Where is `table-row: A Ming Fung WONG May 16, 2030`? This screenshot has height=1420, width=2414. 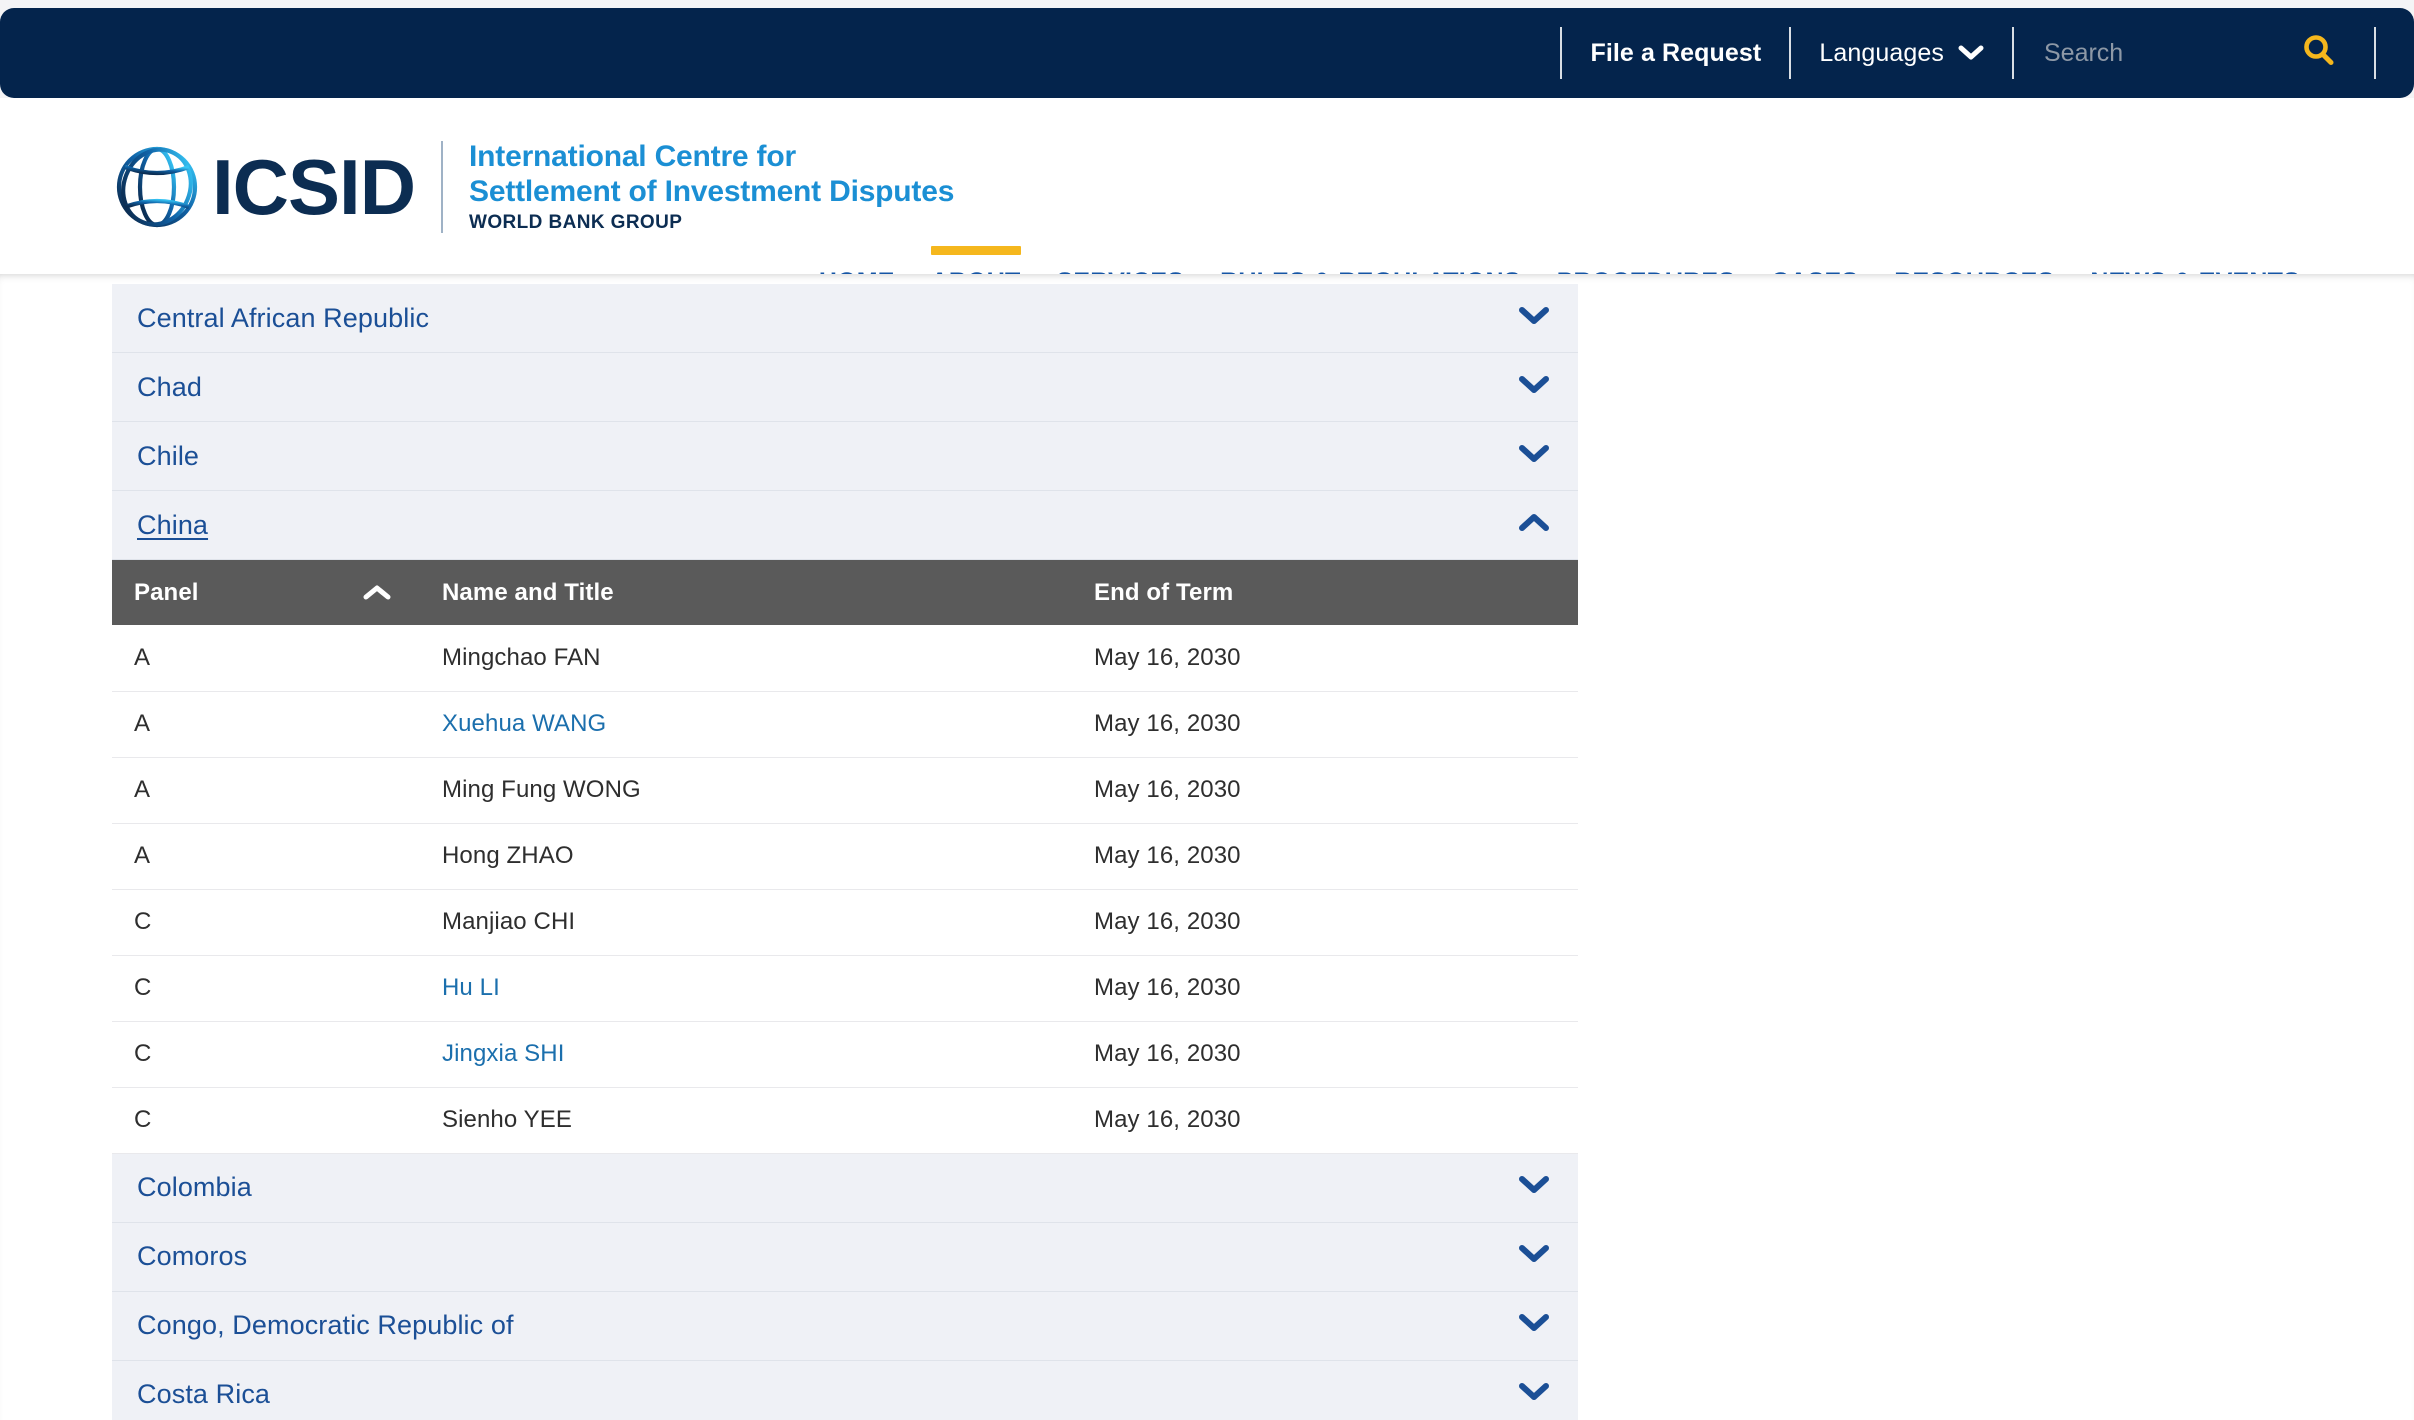 table-row: A Ming Fung WONG May 16, 2030 is located at coordinates (845, 790).